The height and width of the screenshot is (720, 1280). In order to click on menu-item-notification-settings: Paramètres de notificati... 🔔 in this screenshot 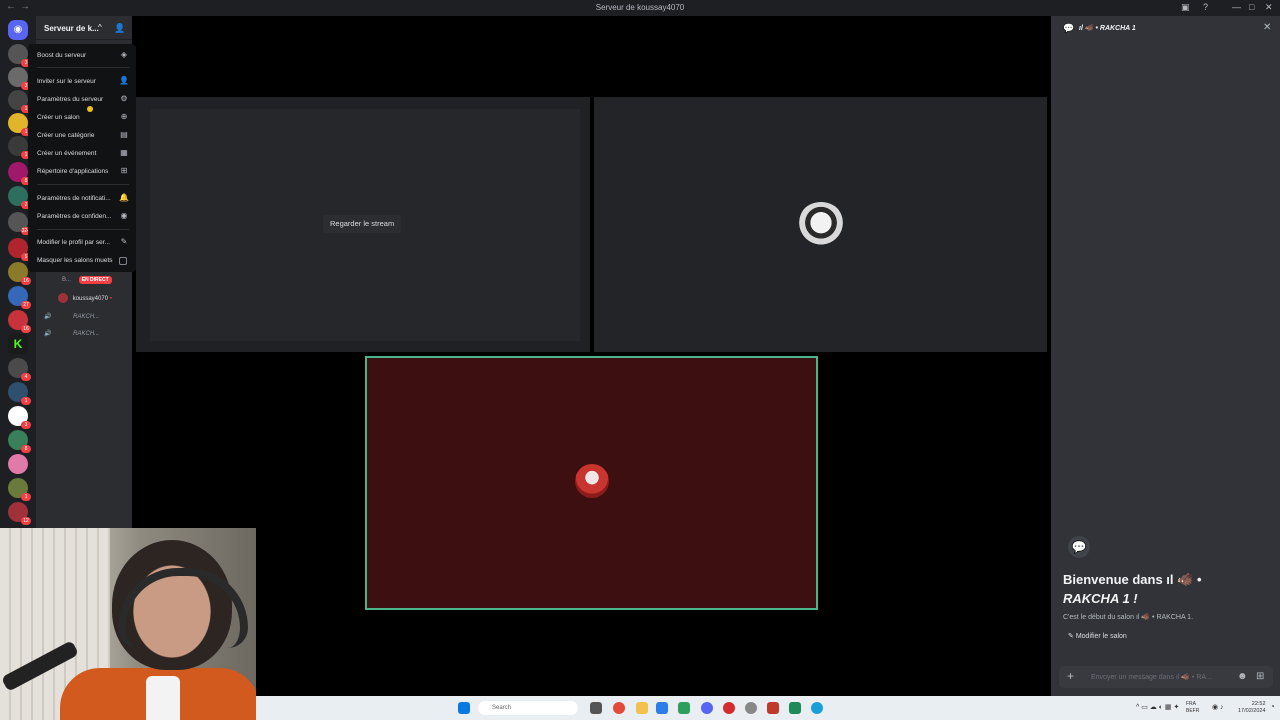, I will do `click(83, 199)`.